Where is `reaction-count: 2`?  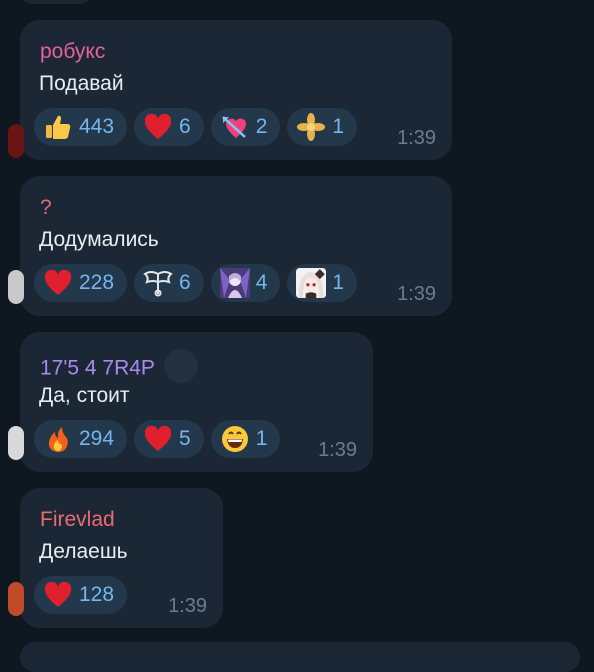
reaction-count: 2 is located at coordinates (261, 126).